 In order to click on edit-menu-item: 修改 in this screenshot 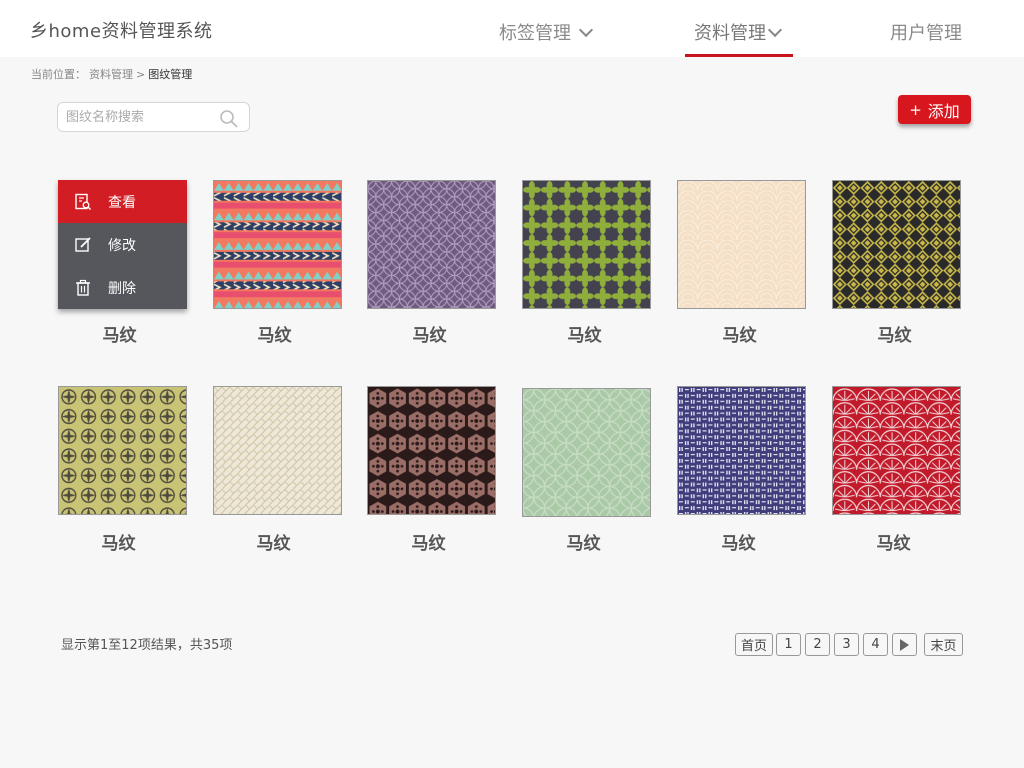, I will do `click(122, 244)`.